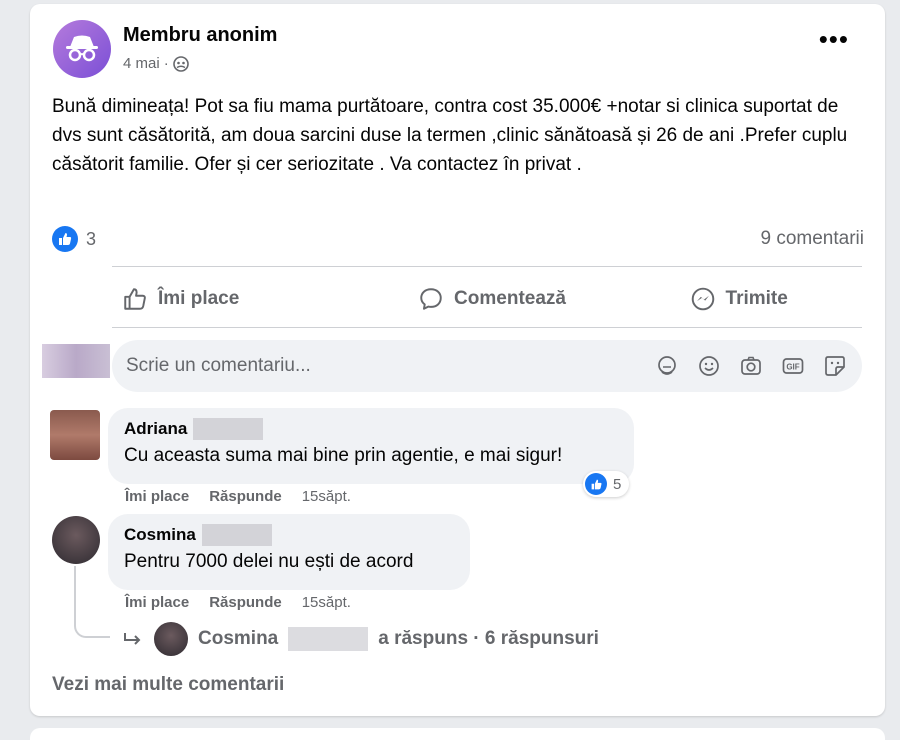 This screenshot has height=740, width=900. I want to click on commenter-name: Cosmina, so click(160, 535).